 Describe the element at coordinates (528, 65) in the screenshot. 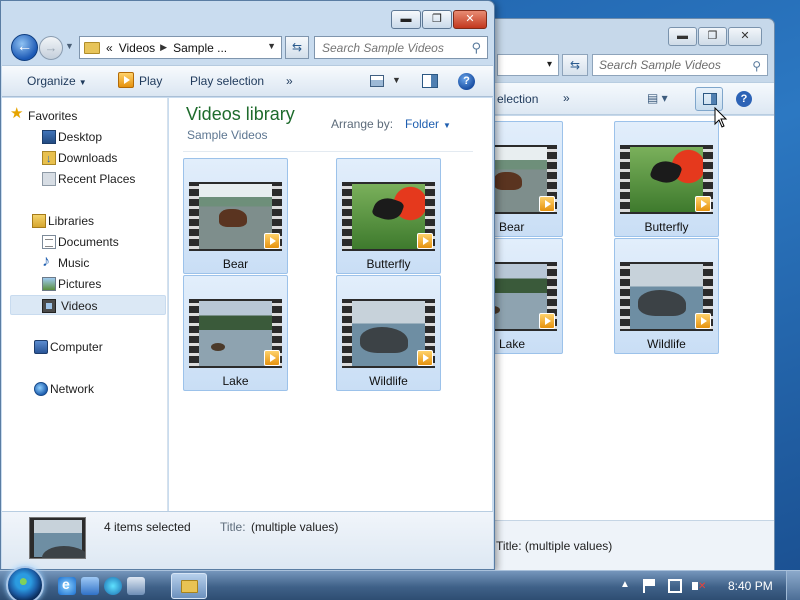

I see `back-address-bar: ▾` at that location.